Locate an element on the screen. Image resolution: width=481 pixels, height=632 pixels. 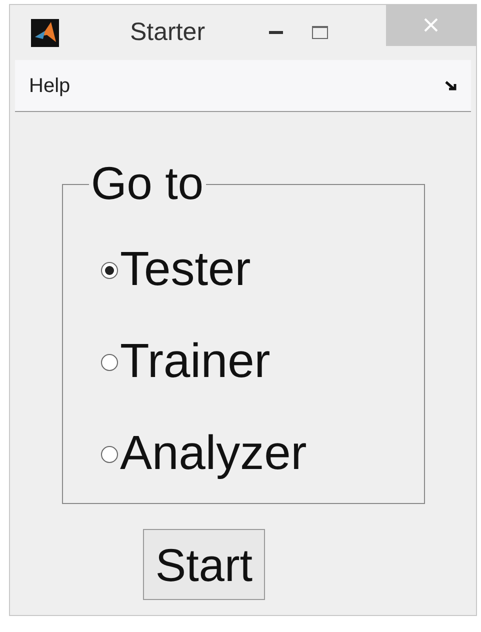
dock-arrow-icon is located at coordinates (451, 85).